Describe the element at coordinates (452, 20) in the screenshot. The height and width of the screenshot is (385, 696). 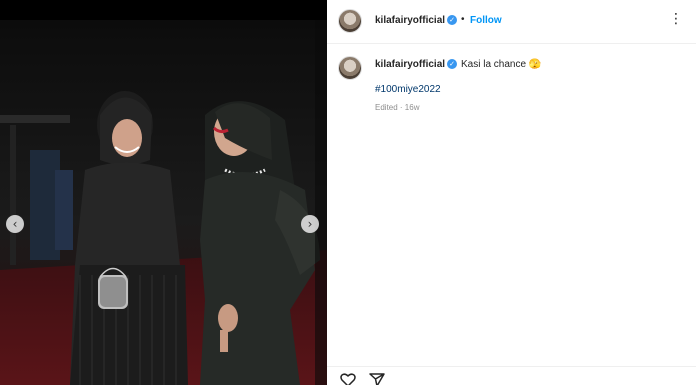
I see `verified-badge-icon: ✓` at that location.